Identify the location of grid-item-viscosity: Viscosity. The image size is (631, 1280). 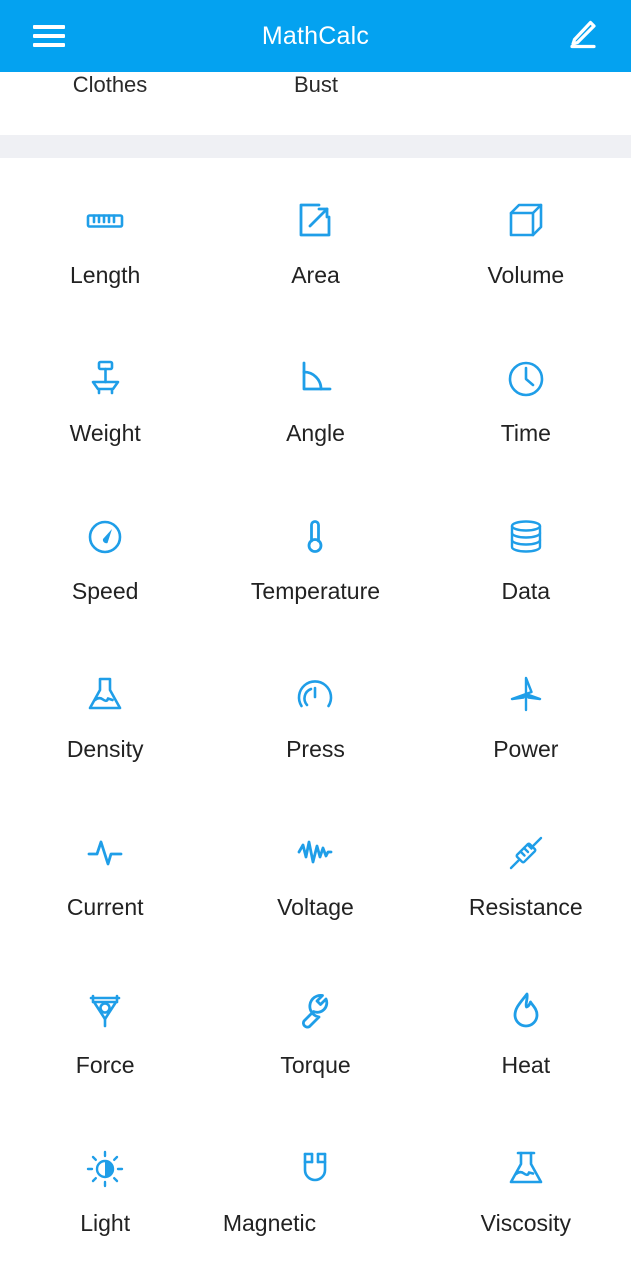
(526, 1185).